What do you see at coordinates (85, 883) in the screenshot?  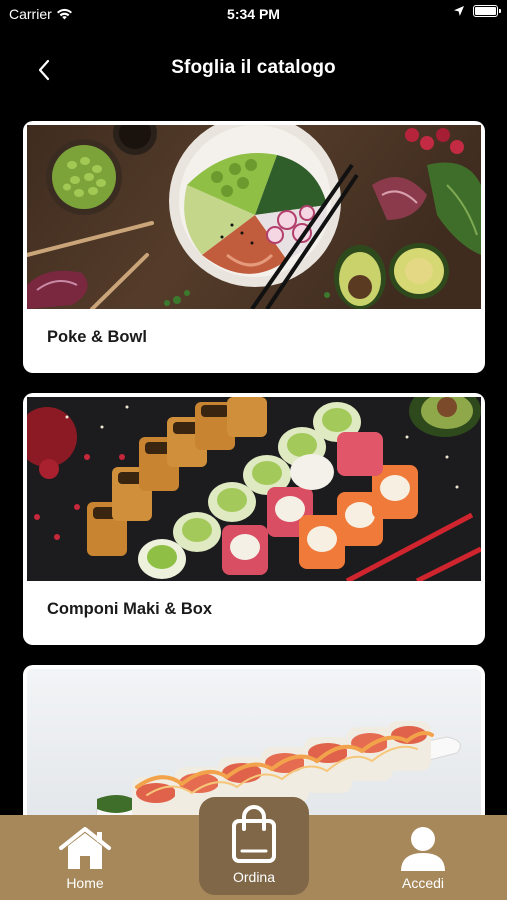 I see `tab-home-label: Home` at bounding box center [85, 883].